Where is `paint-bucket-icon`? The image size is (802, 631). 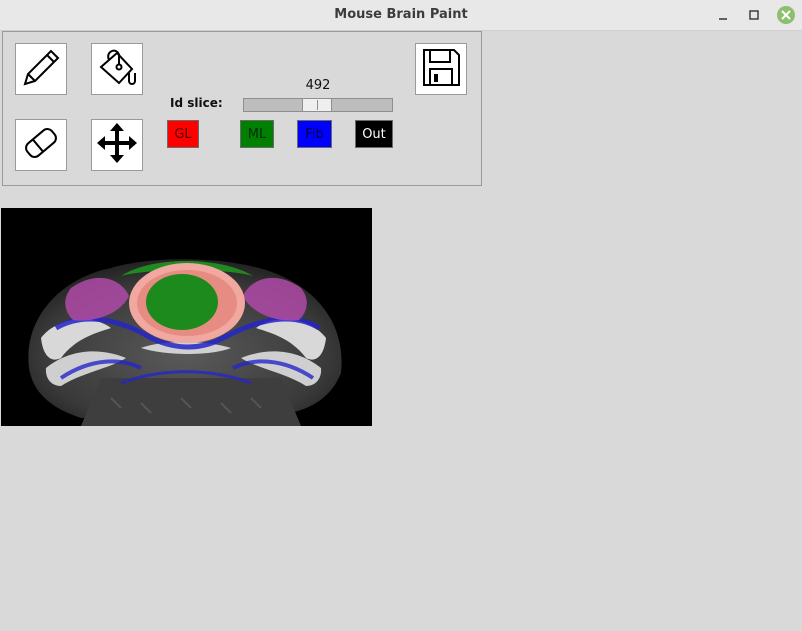 paint-bucket-icon is located at coordinates (117, 69).